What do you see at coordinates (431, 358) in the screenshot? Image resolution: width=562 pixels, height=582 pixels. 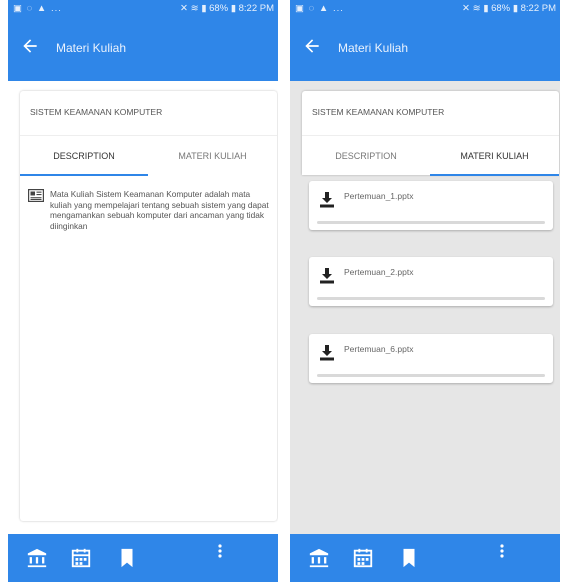 I see `file-item: Pertemuan_6.pptx` at bounding box center [431, 358].